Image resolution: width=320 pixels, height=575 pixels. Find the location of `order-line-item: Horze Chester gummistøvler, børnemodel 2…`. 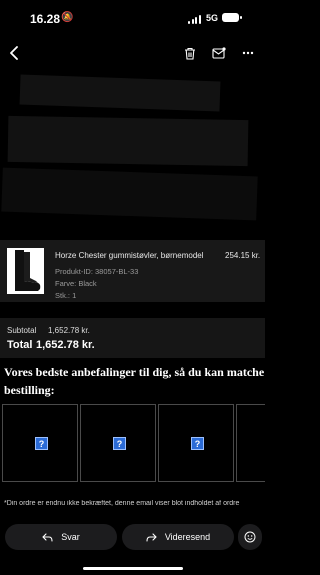

order-line-item: Horze Chester gummistøvler, børnemodel 2… is located at coordinates (132, 271).